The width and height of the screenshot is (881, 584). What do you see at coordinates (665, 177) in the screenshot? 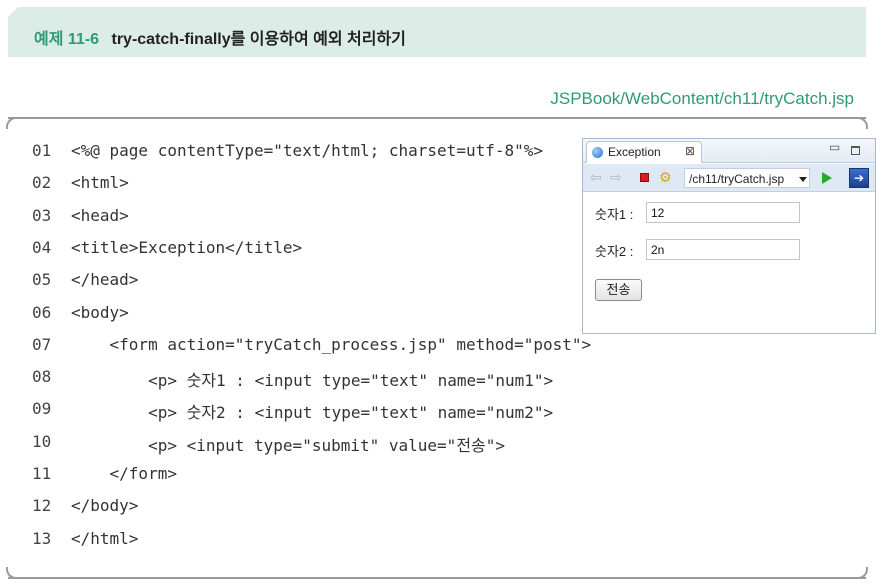
I see `refresh-icon: ⚙` at bounding box center [665, 177].